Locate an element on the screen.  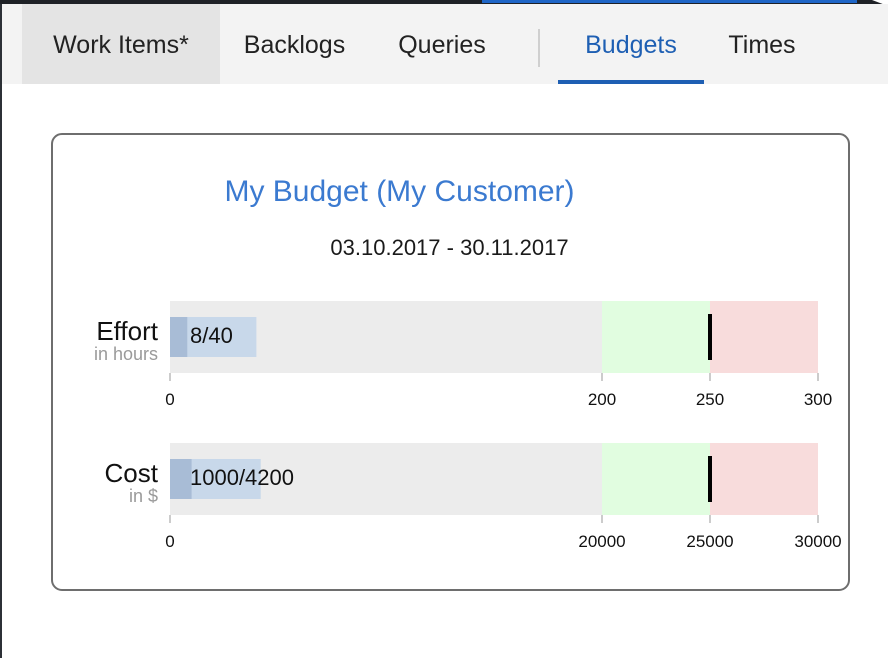
tab-queries: Queries is located at coordinates (442, 44).